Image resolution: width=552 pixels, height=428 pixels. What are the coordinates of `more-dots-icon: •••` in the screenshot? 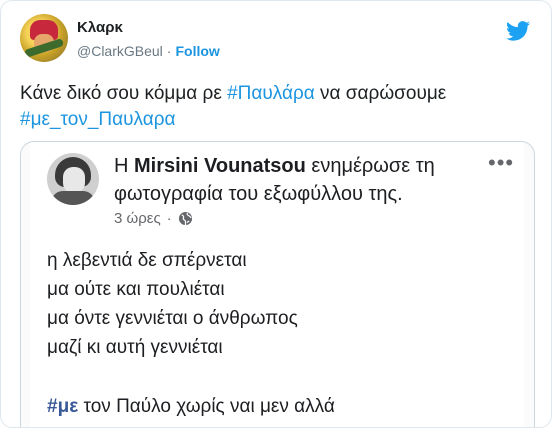 It's located at (501, 162).